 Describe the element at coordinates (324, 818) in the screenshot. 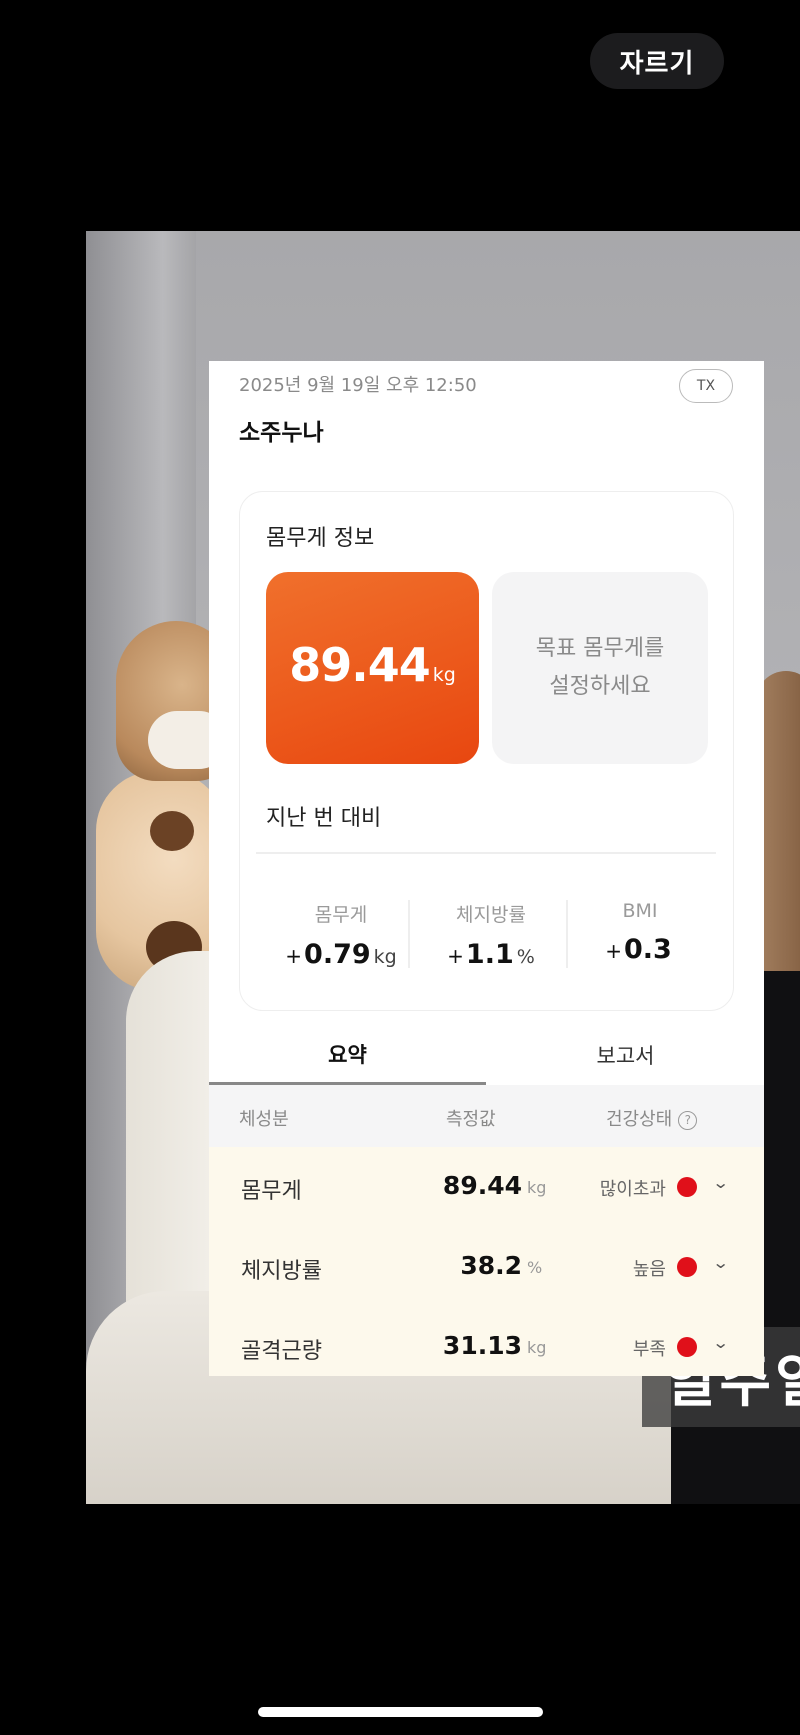

I see `comparison-title: 지난 번 대비` at that location.